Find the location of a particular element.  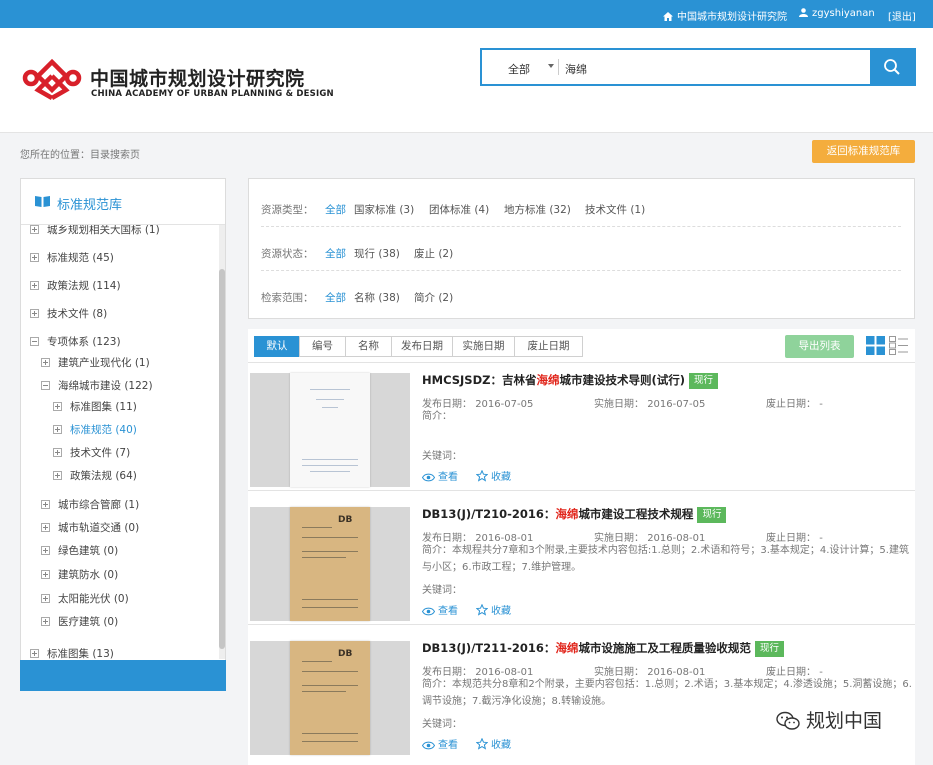

wechat-icon is located at coordinates (788, 720).